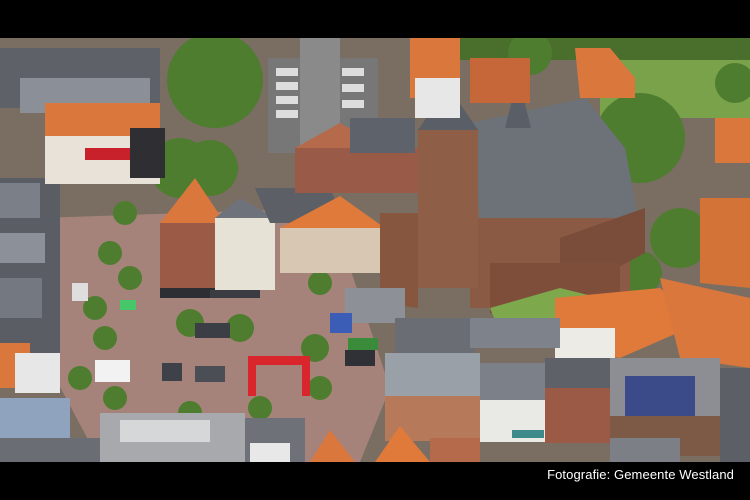 This screenshot has height=500, width=750. What do you see at coordinates (105, 143) in the screenshot?
I see `orange-roof-house-left` at bounding box center [105, 143].